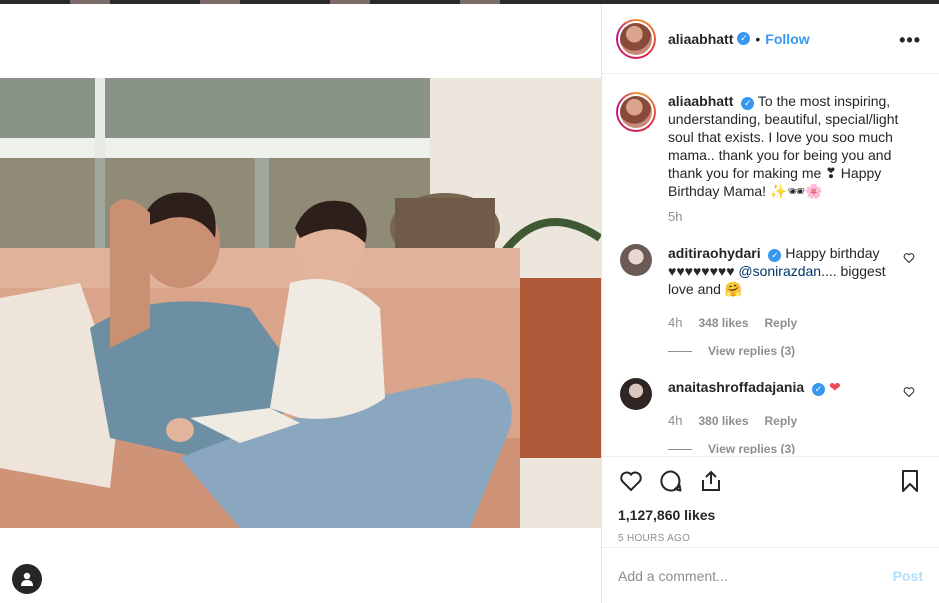 The height and width of the screenshot is (603, 939). Describe the element at coordinates (793, 217) in the screenshot. I see `caption-age: 5h` at that location.